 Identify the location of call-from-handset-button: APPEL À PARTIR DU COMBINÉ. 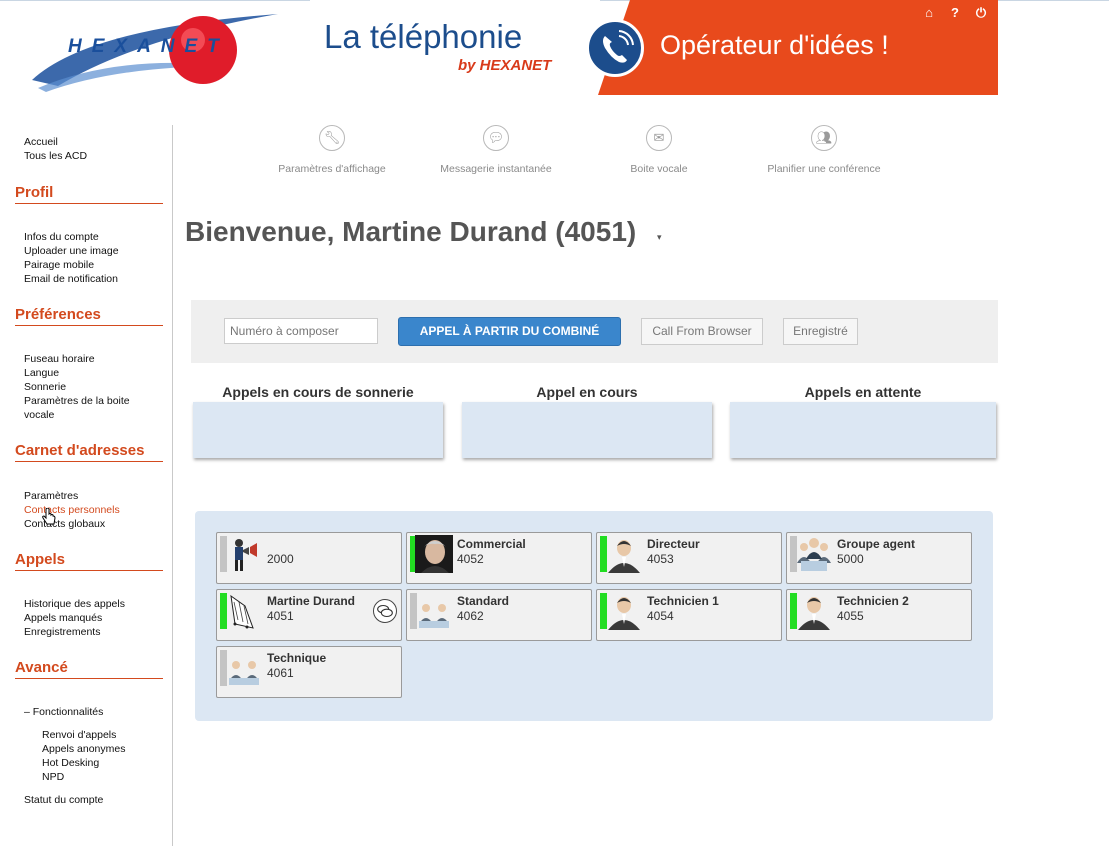
(509, 331).